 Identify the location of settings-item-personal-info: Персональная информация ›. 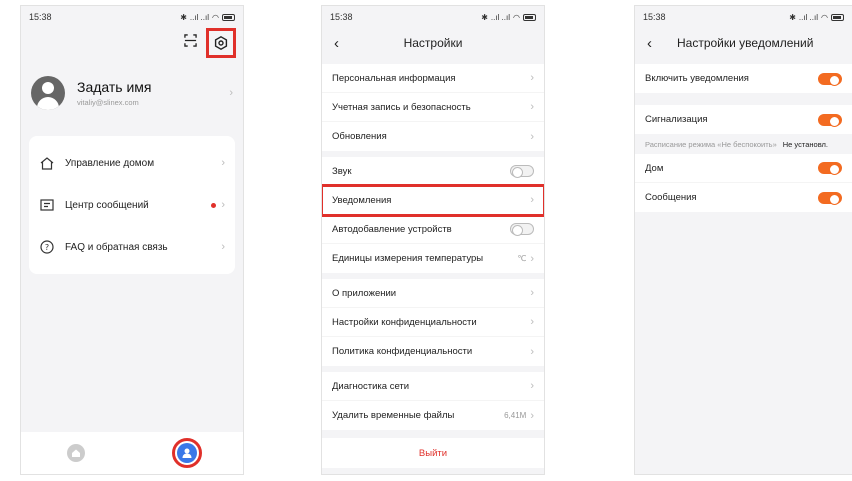
(433, 78).